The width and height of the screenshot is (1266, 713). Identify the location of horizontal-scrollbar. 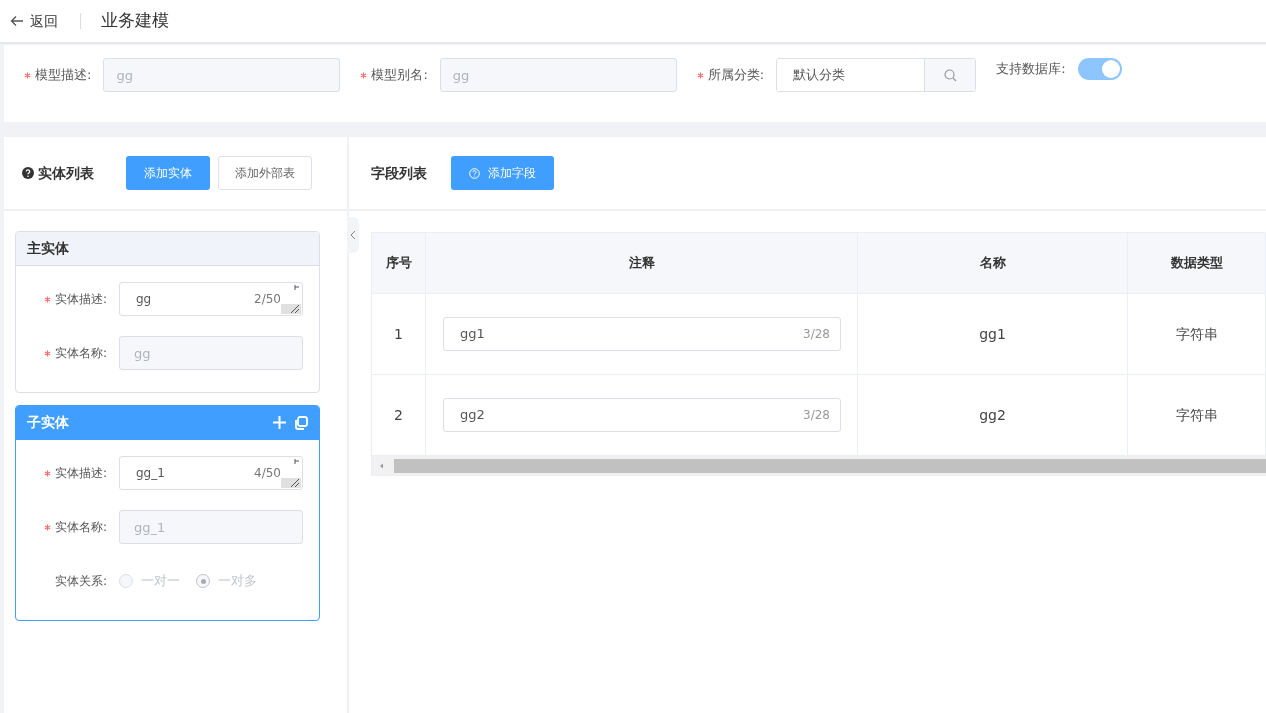
(819, 465).